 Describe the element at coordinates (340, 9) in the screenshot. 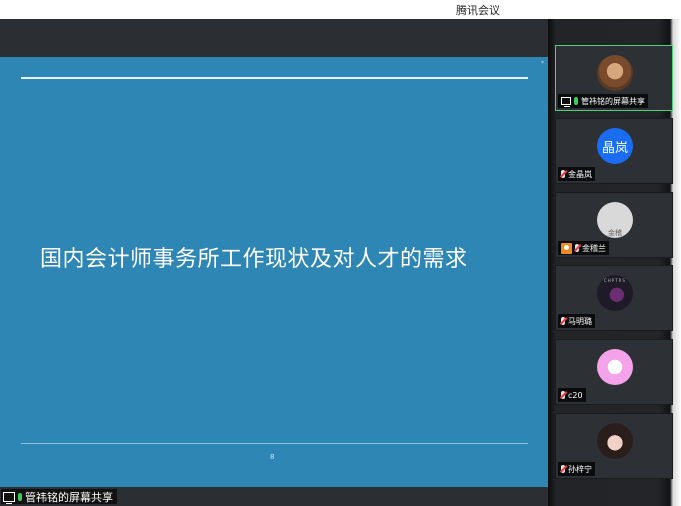

I see `window-titlebar: 腾讯会议` at that location.